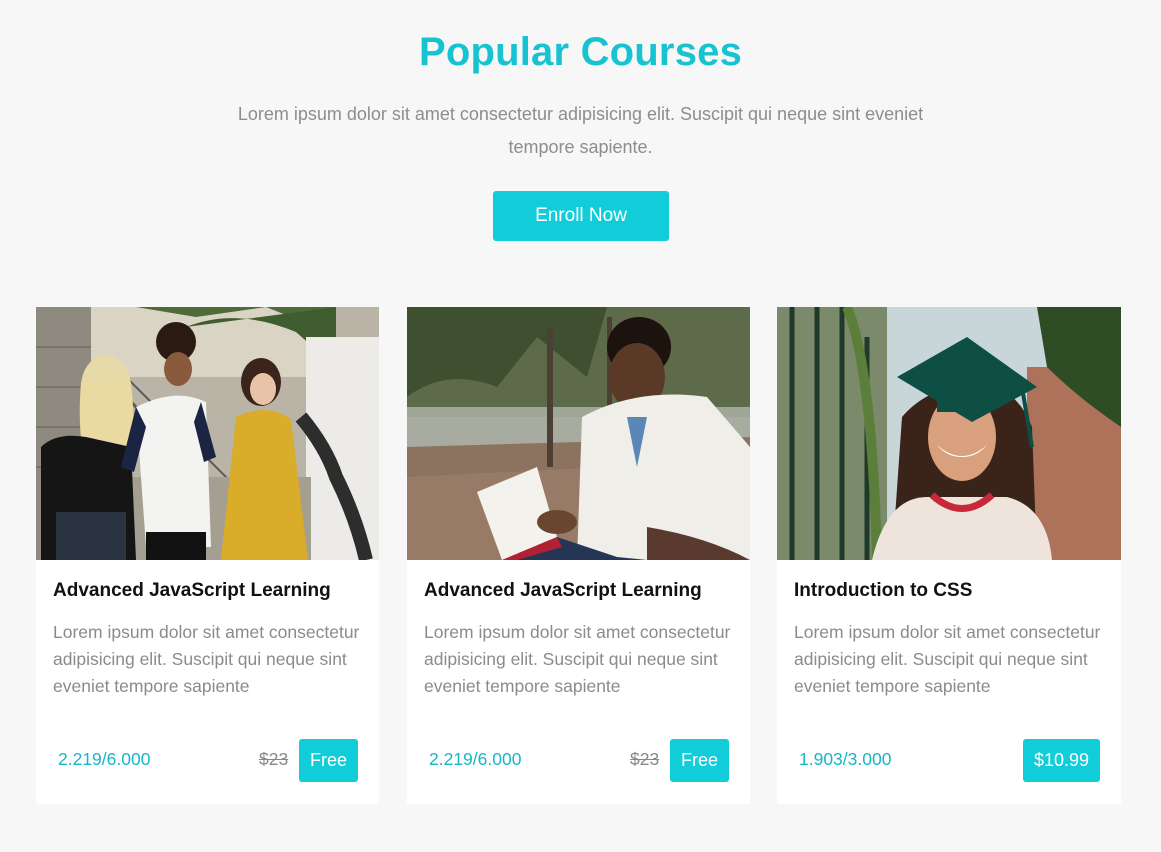 The image size is (1161, 852). I want to click on enroll-now-button: Enroll Now, so click(581, 216).